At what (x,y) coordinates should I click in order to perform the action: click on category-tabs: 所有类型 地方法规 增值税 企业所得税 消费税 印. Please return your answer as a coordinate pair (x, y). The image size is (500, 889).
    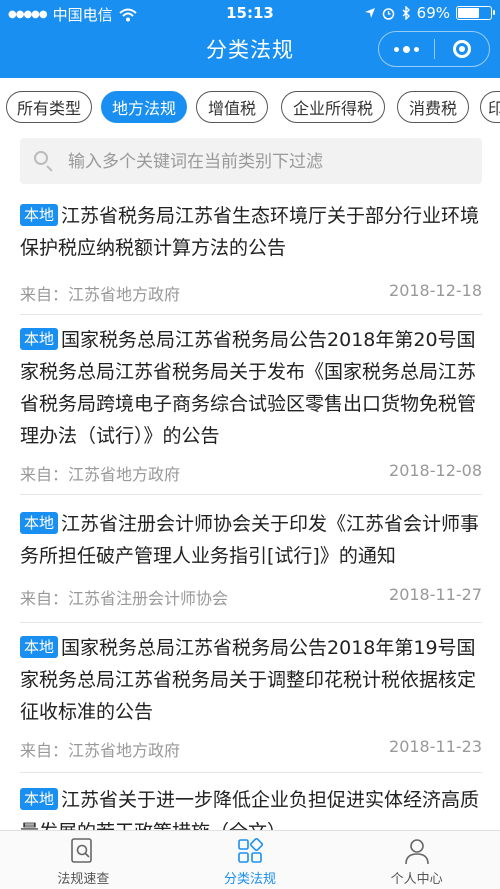
    Looking at the image, I should click on (250, 106).